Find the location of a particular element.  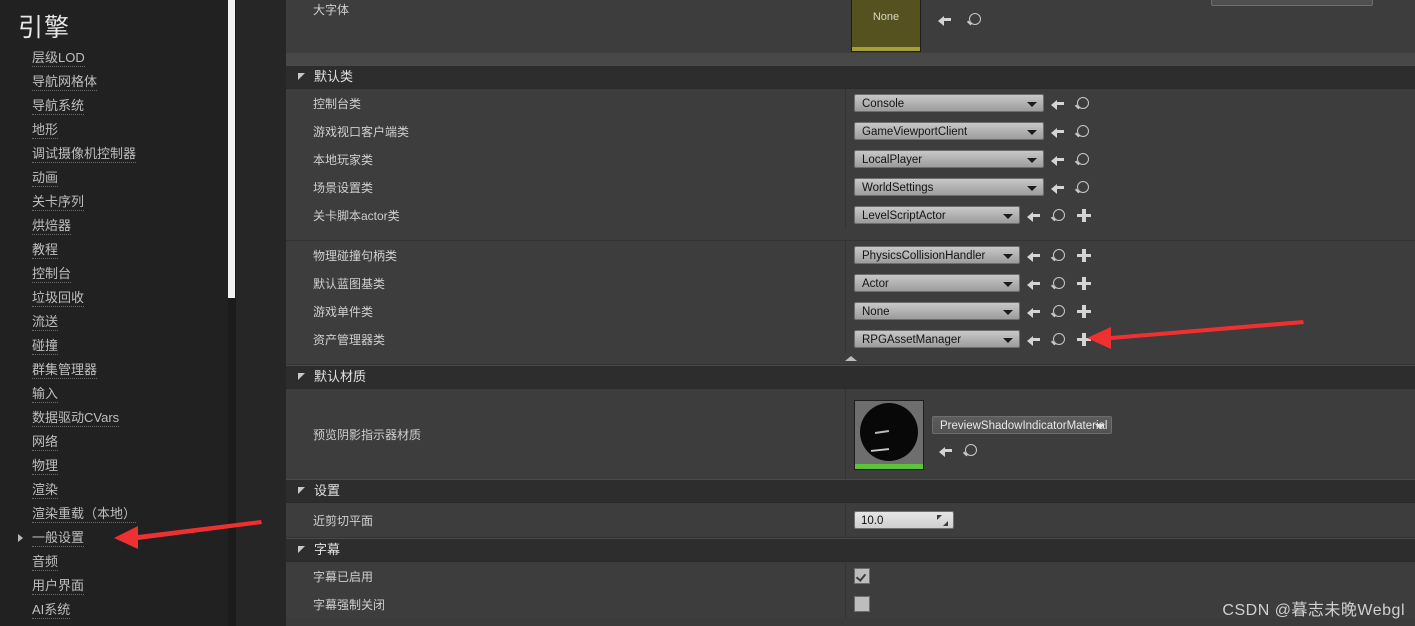

sidebar-item-6: 关卡序列 is located at coordinates (114, 202).